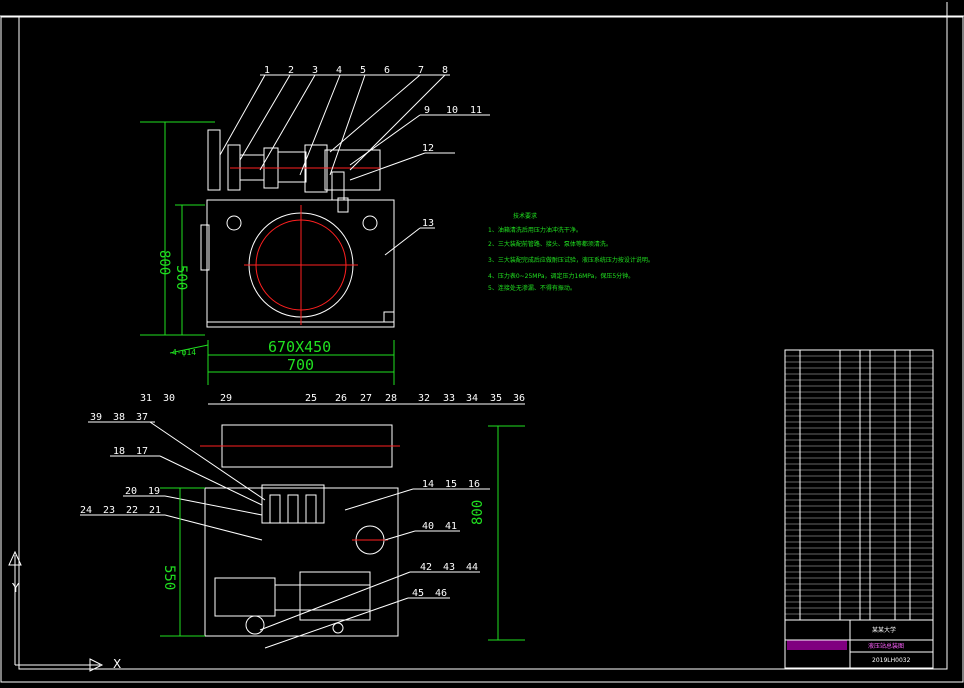 The height and width of the screenshot is (688, 964). Describe the element at coordinates (311, 398) in the screenshot. I see `callout-25: 25` at that location.